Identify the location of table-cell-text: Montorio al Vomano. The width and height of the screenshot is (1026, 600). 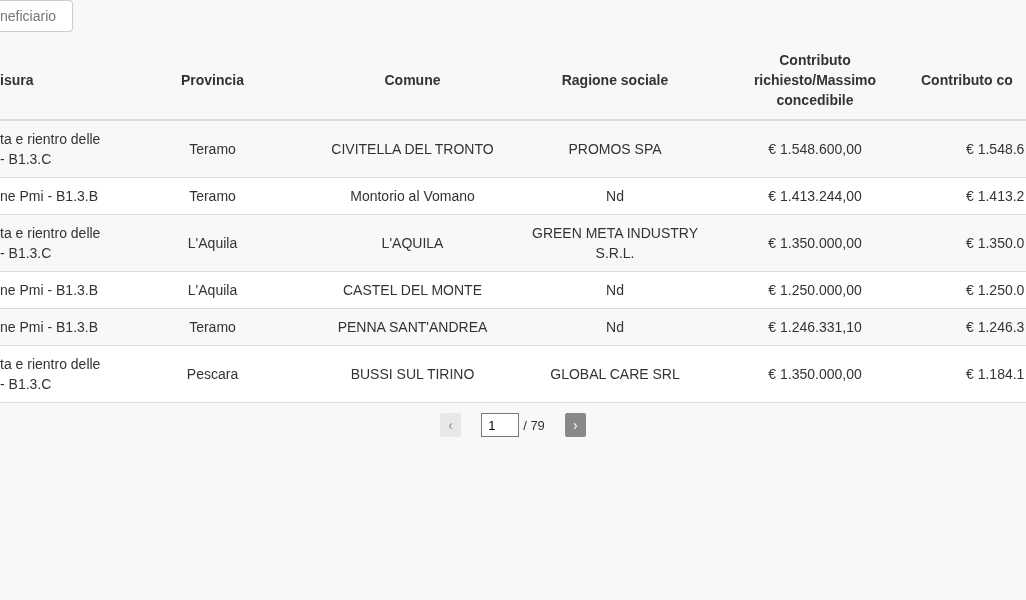
(412, 196).